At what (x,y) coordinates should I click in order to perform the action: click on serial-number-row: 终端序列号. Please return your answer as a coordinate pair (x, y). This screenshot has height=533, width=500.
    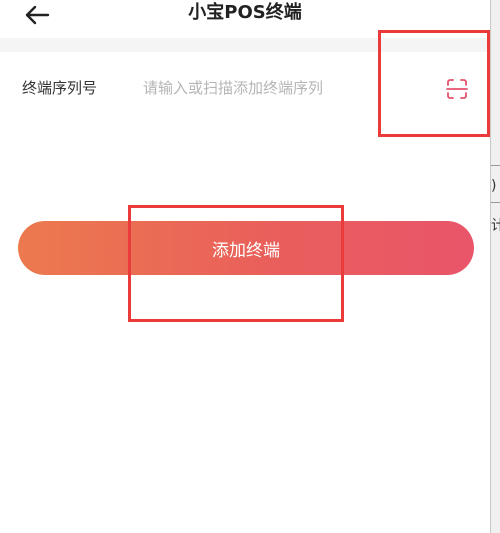
    Looking at the image, I should click on (245, 88).